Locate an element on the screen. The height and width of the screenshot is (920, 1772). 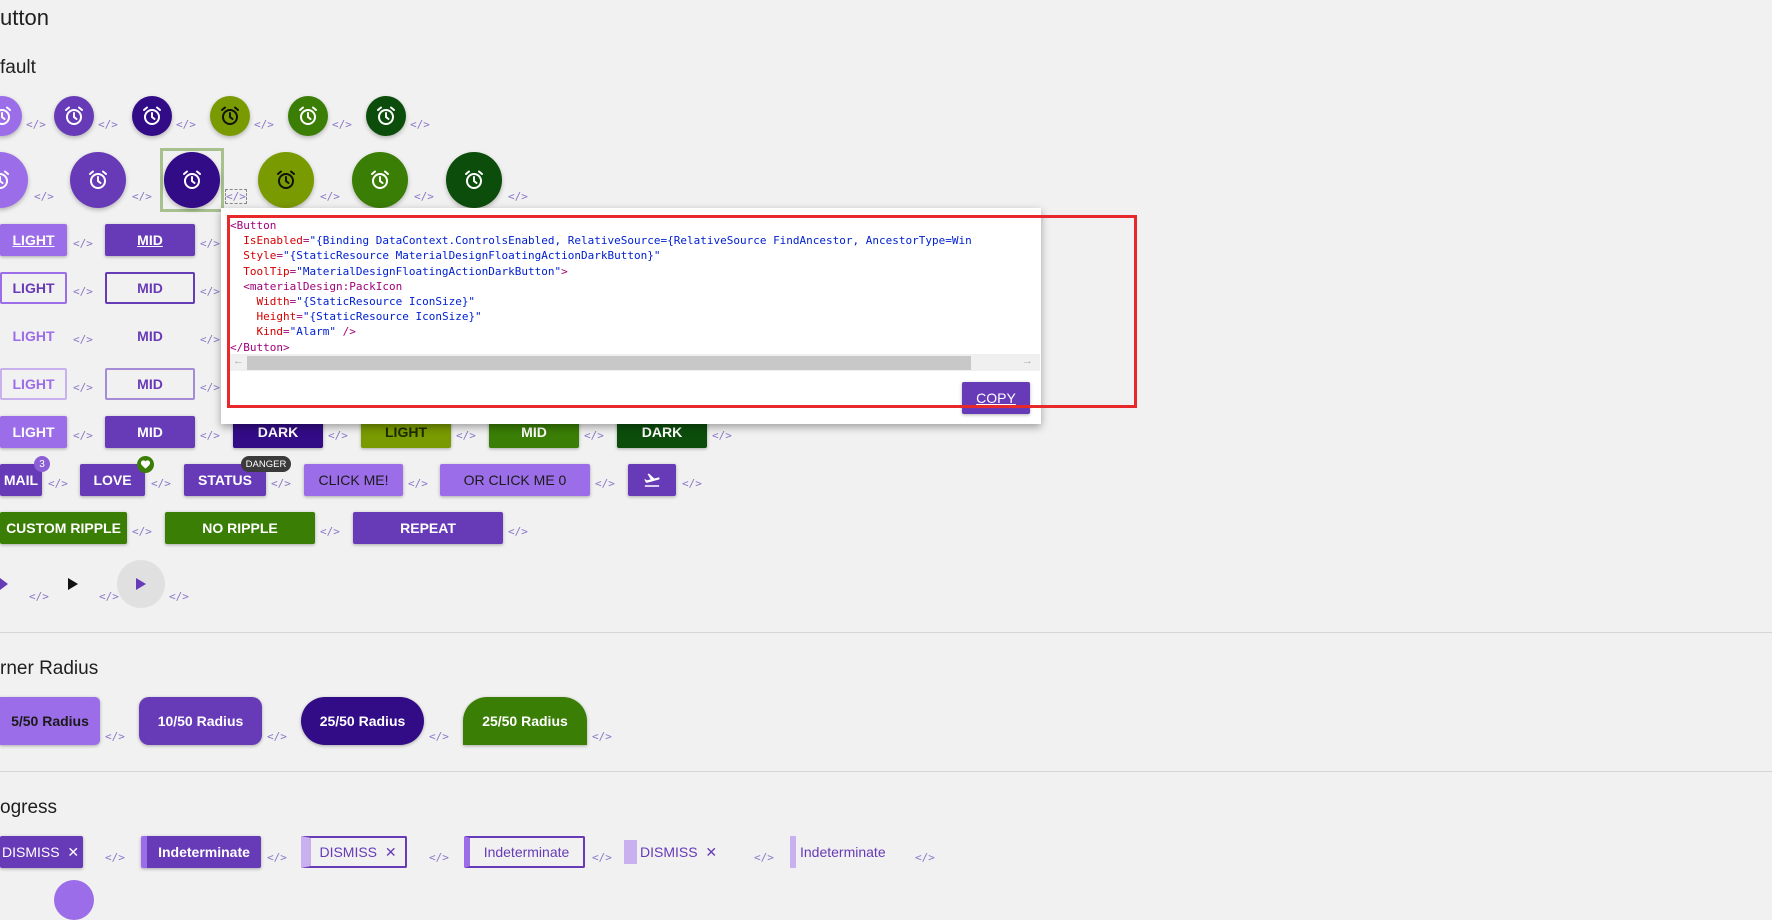
button-outline2-mid: MID is located at coordinates (150, 384).